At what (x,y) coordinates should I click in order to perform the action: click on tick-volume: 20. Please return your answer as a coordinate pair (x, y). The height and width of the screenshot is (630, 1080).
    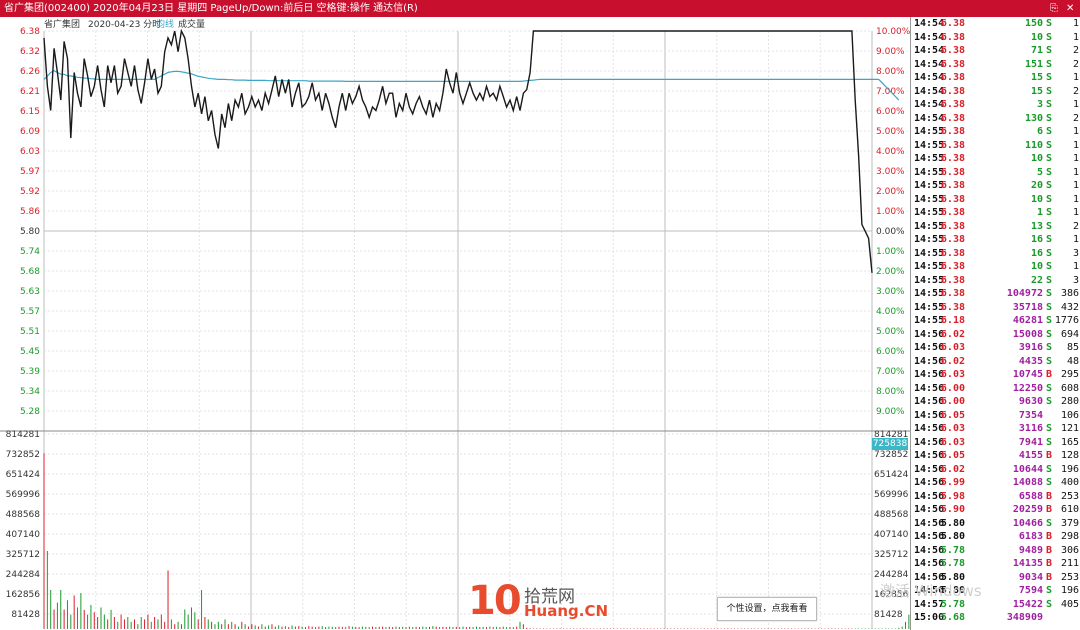
    Looking at the image, I should click on (1036, 185).